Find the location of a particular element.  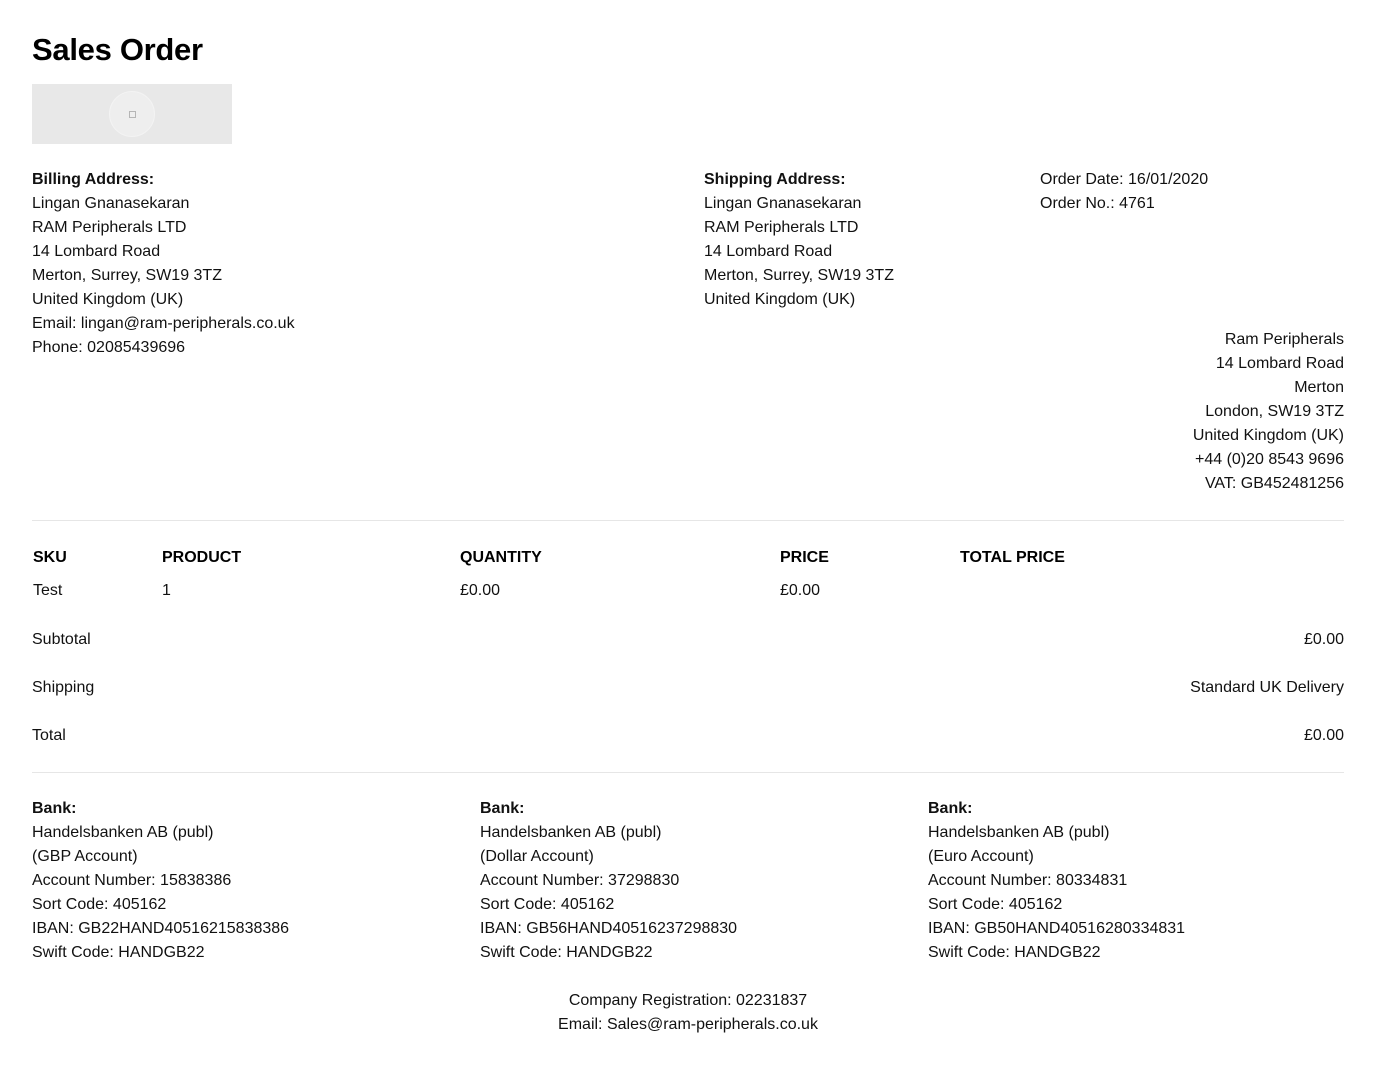

shipping-street: 14 Lombard Road is located at coordinates (768, 251).